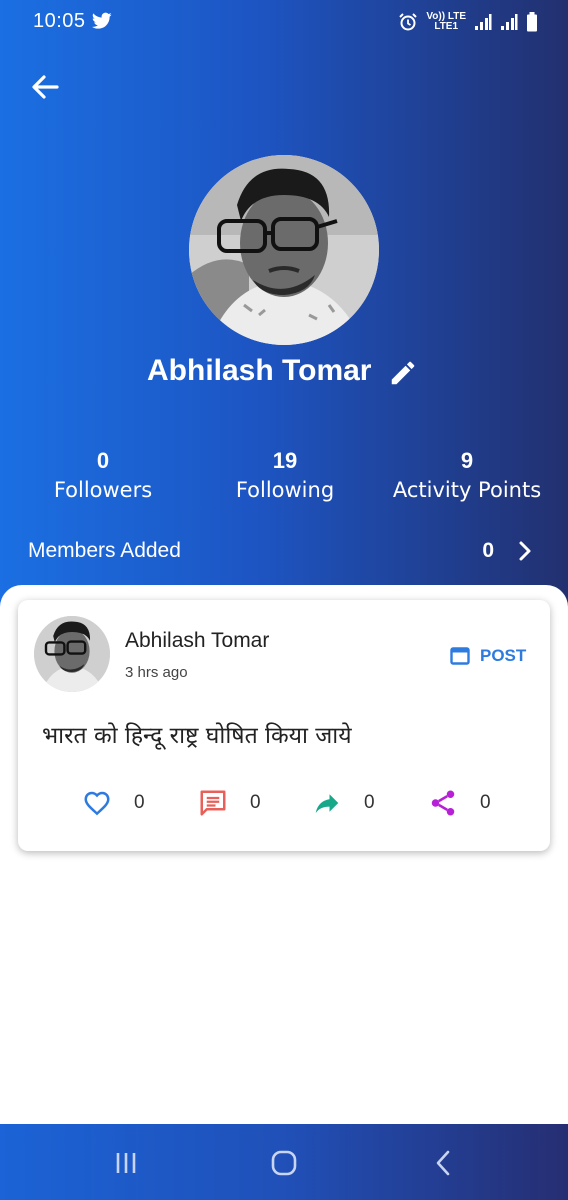  I want to click on profile-avatar, so click(284, 250).